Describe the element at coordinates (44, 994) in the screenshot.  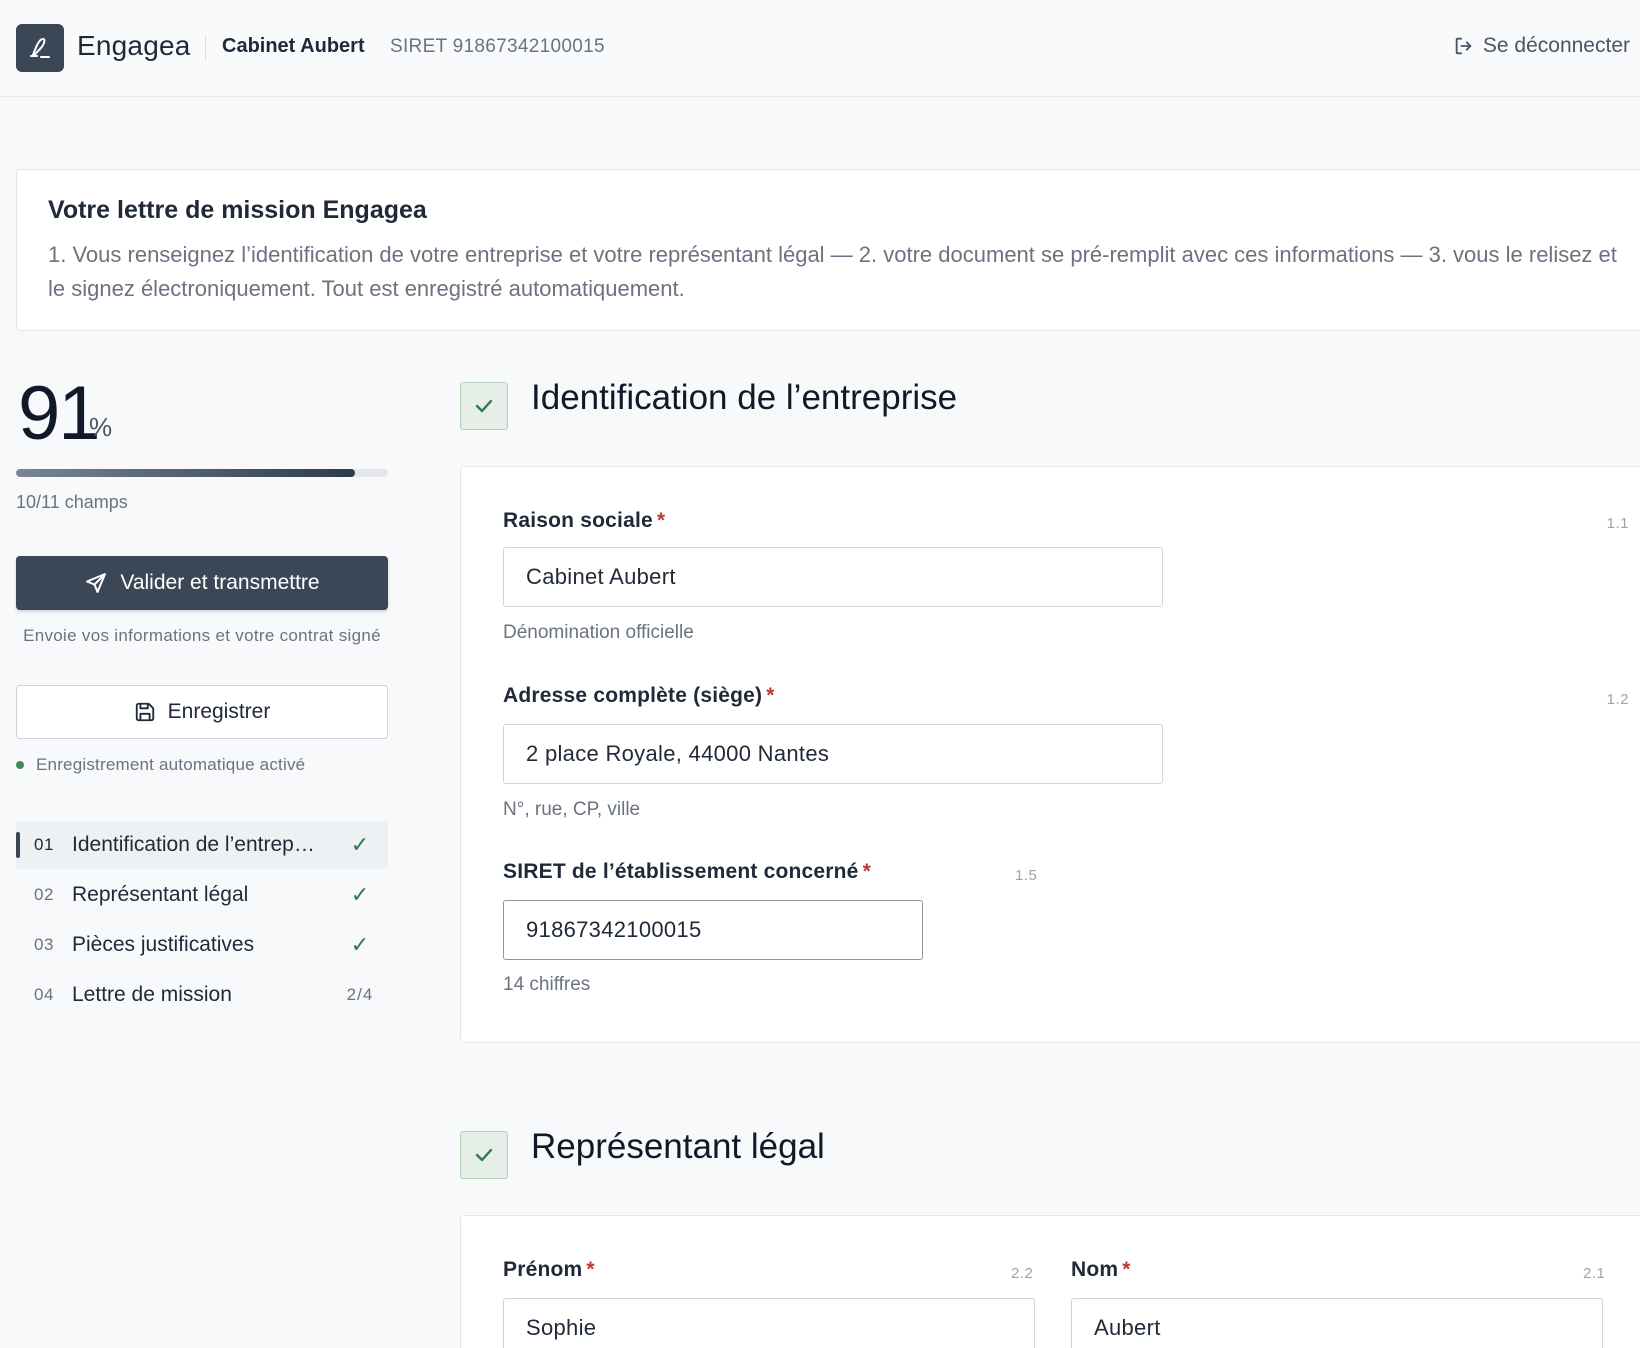
I see `nav-item-number: 04` at that location.